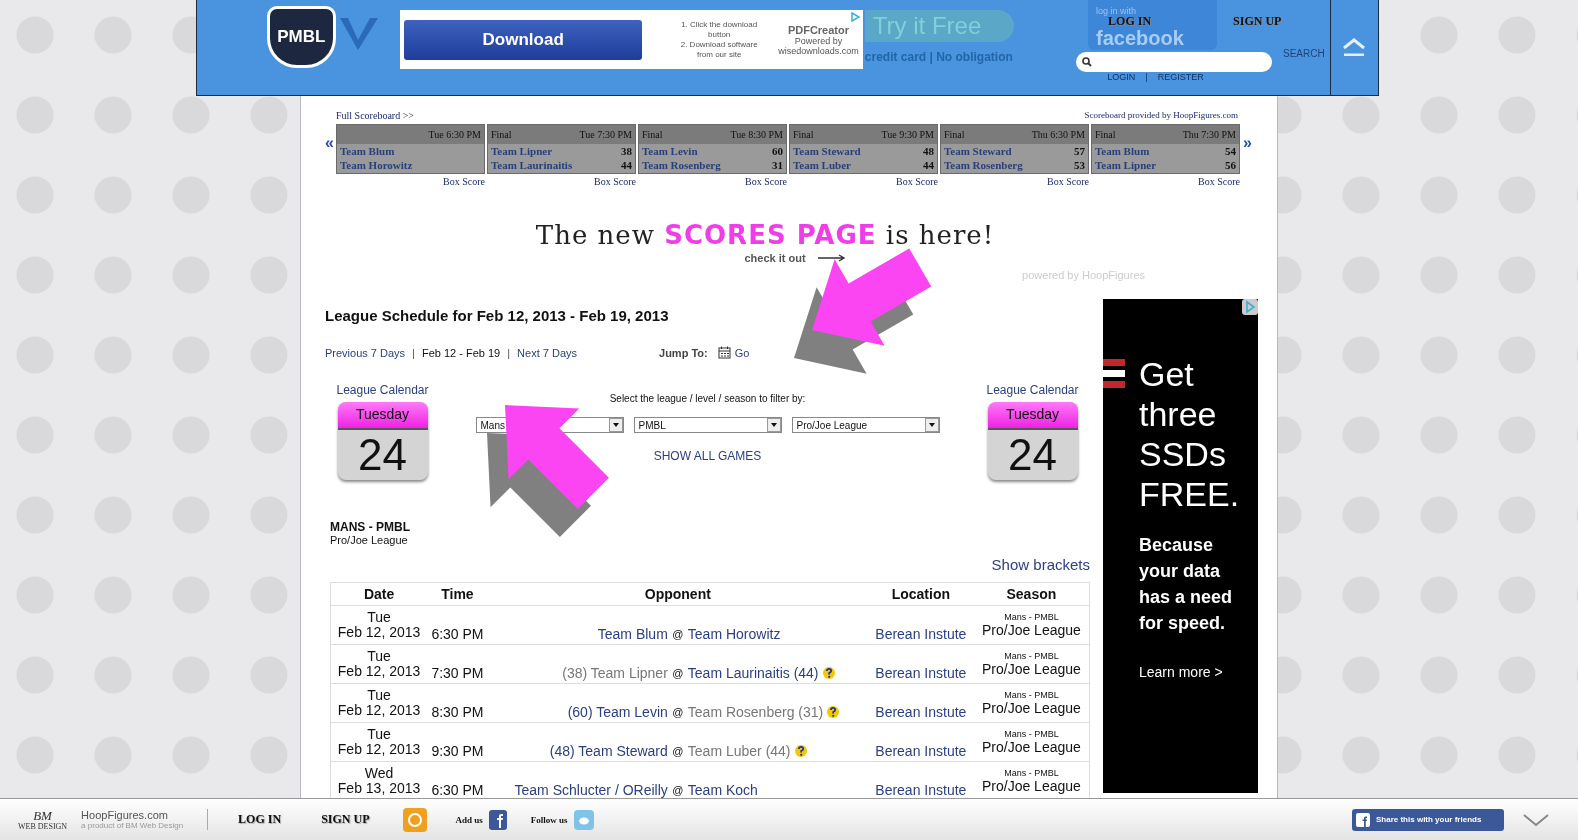 Image resolution: width=1578 pixels, height=840 pixels. Describe the element at coordinates (822, 165) in the screenshot. I see `team-name: Team Luber` at that location.